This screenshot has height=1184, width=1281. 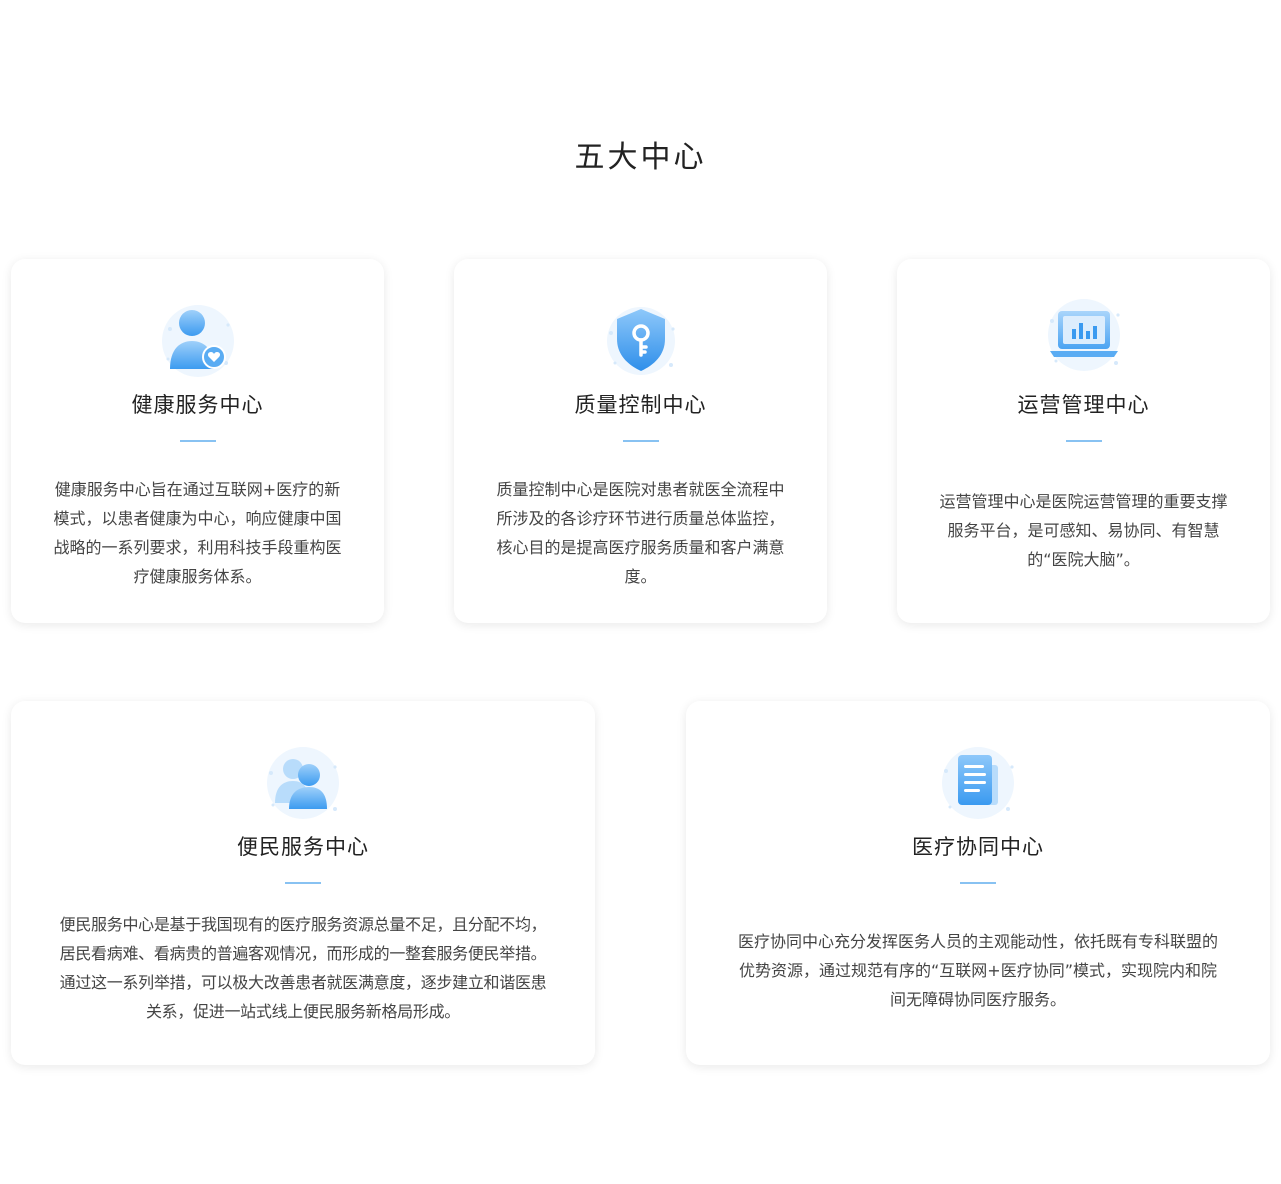 I want to click on card-title: 质量控制中心, so click(x=640, y=405).